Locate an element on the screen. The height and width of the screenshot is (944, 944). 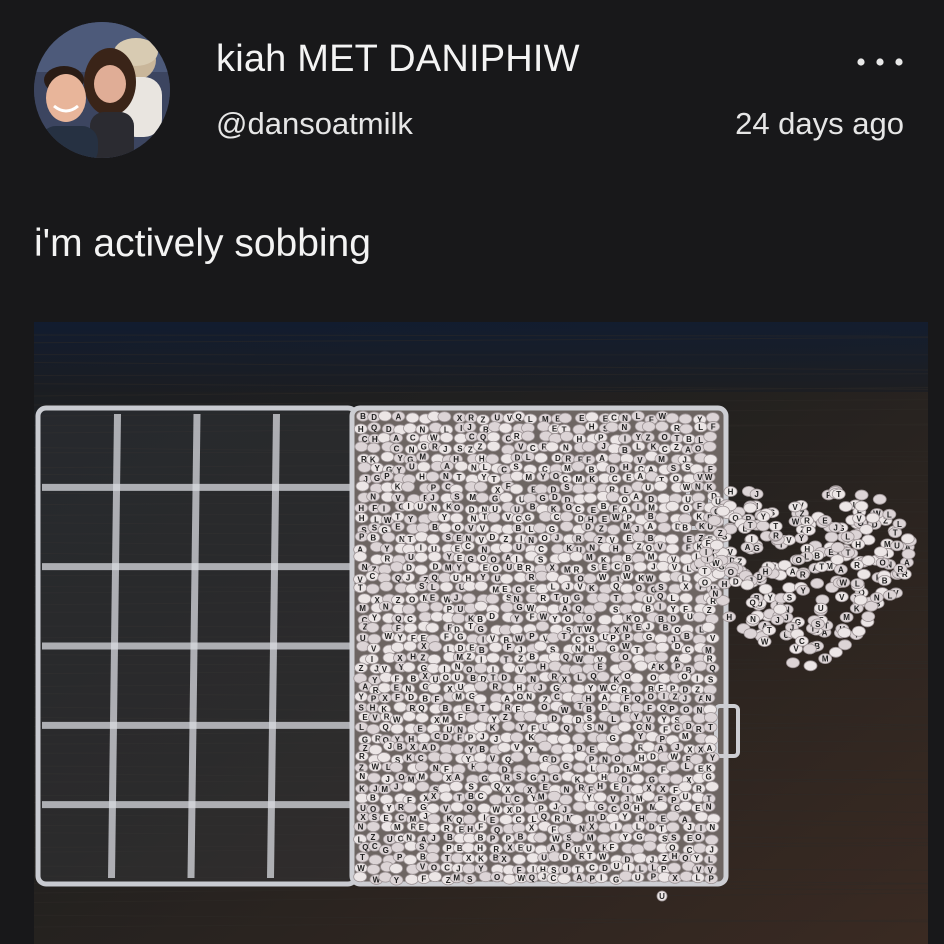
letter-bead: W is located at coordinates (519, 638).